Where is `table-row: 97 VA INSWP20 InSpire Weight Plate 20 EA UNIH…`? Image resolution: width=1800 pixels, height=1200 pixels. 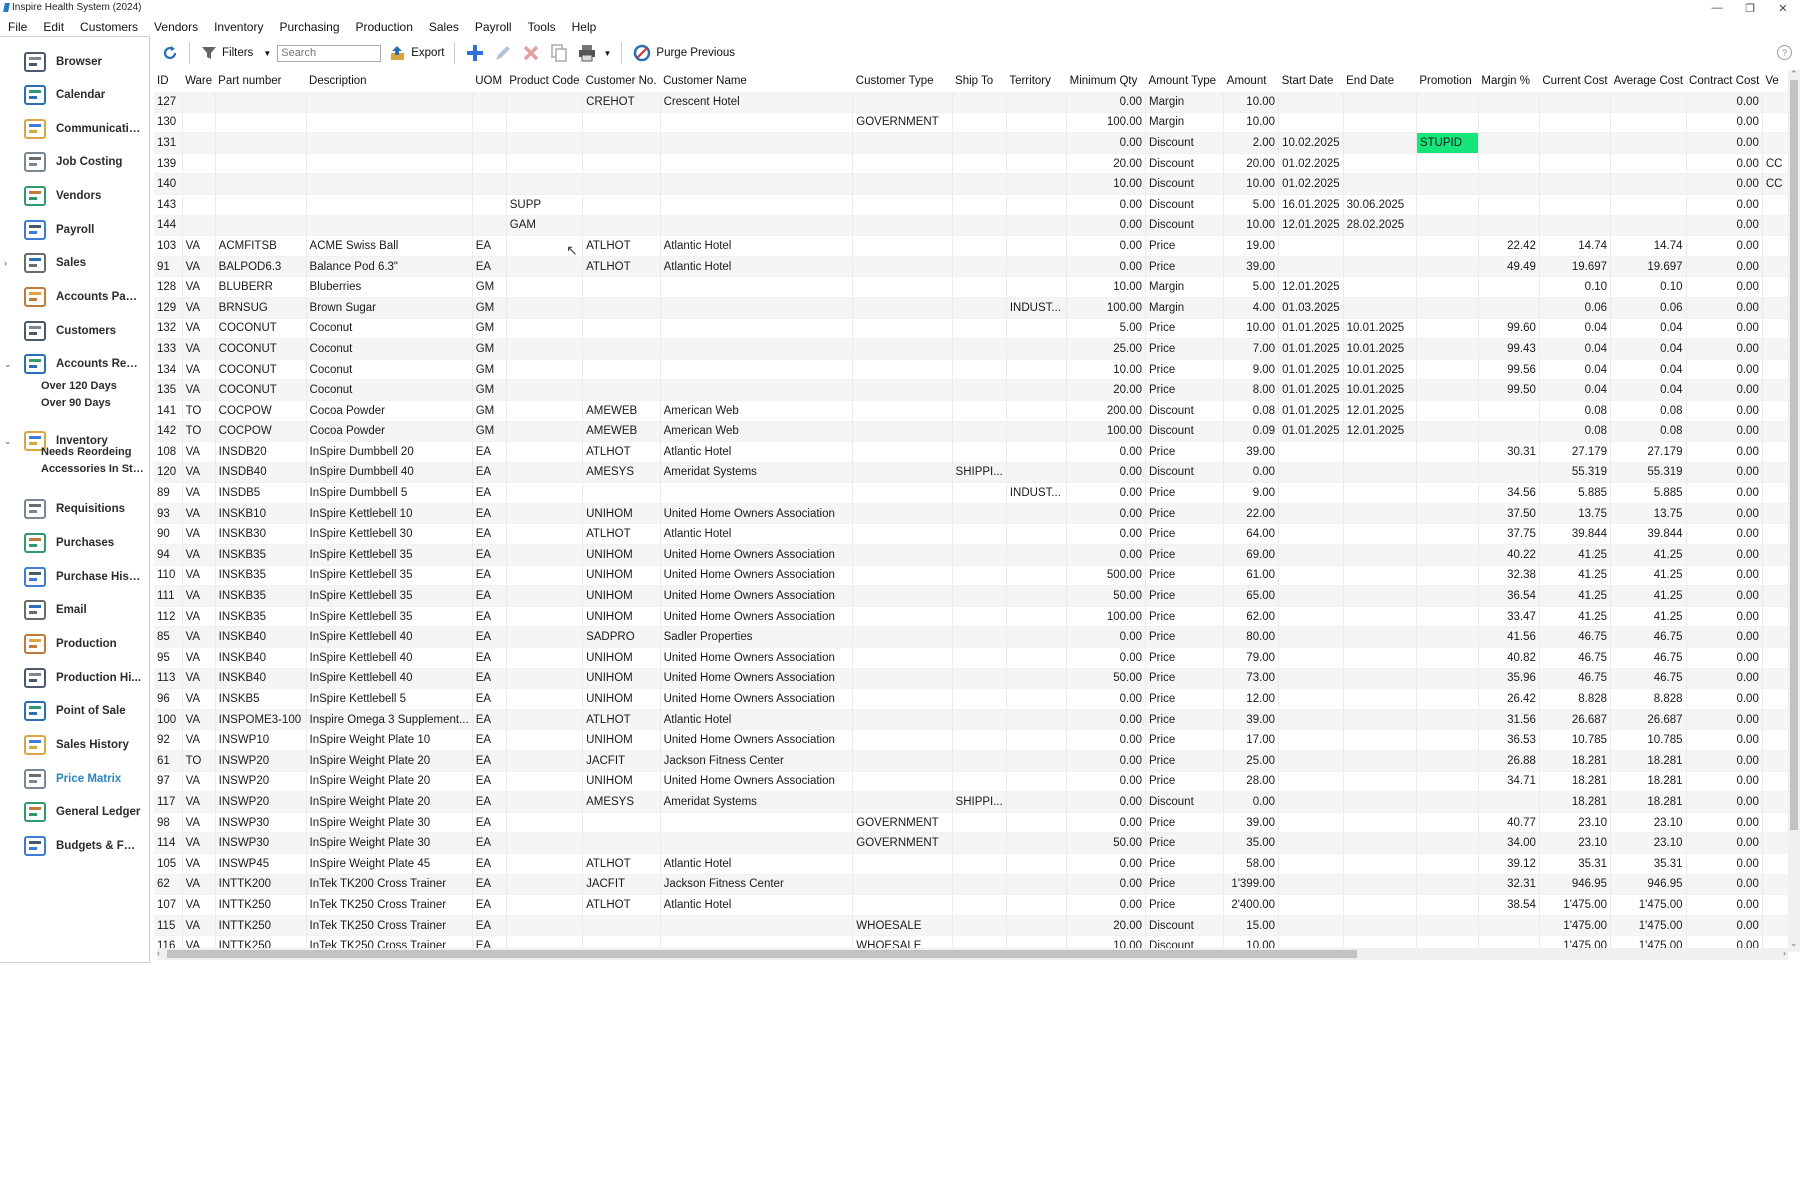
table-row: 97 VA INSWP20 InSpire Weight Plate 20 EA UNIH… is located at coordinates (971, 782).